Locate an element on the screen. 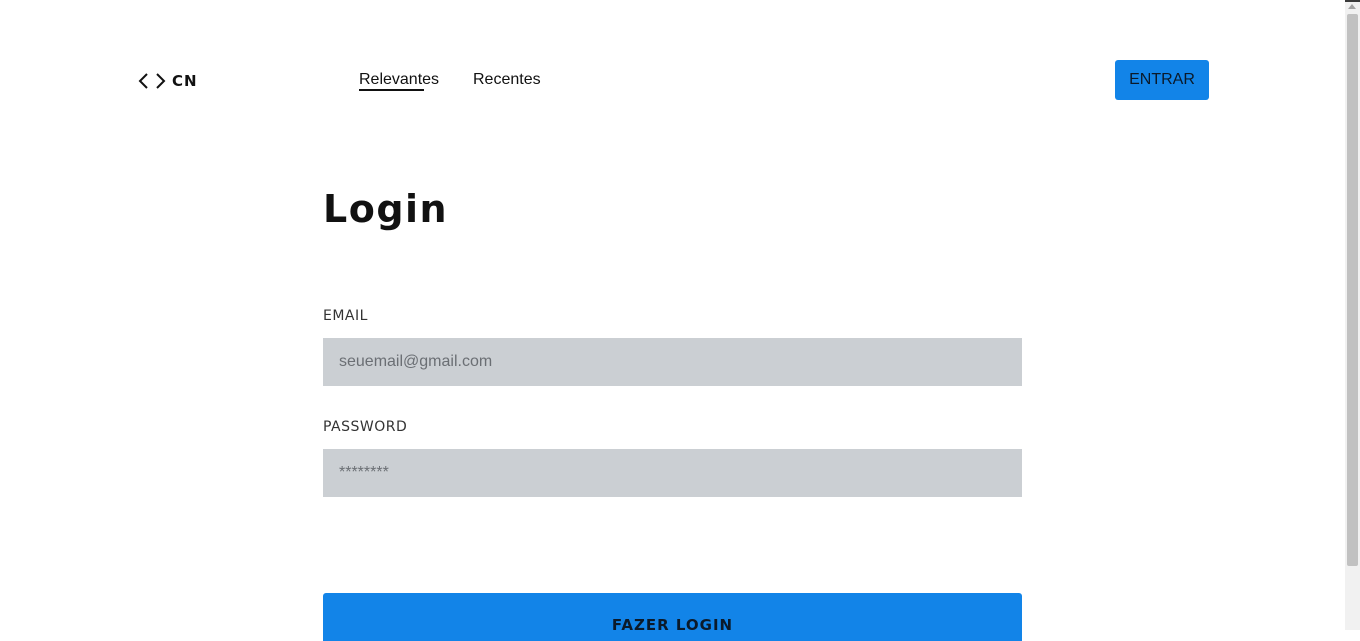  scroll-up-arrow-icon is located at coordinates (1352, 6).